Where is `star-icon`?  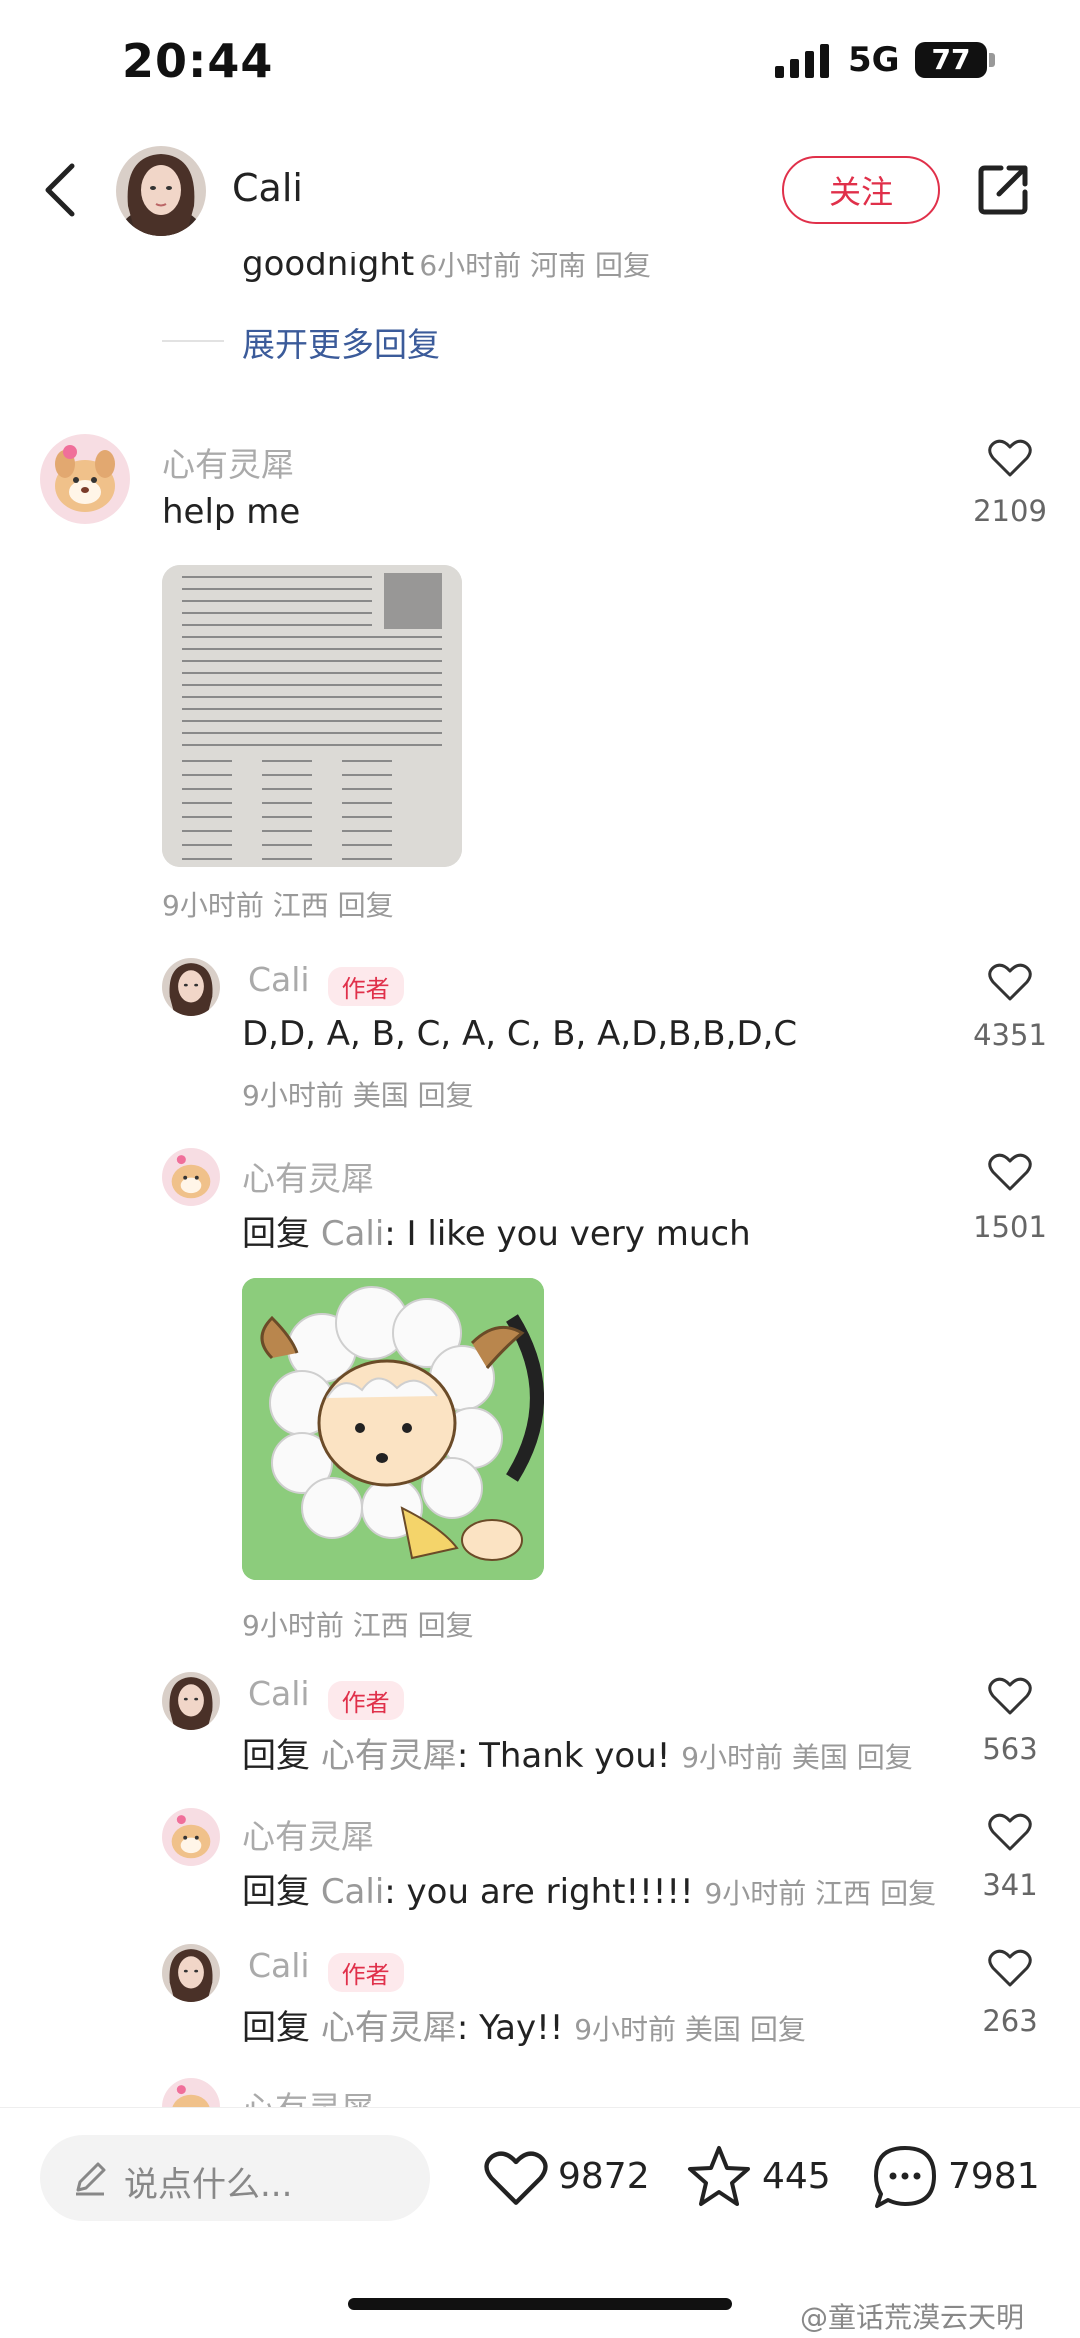 star-icon is located at coordinates (719, 2176).